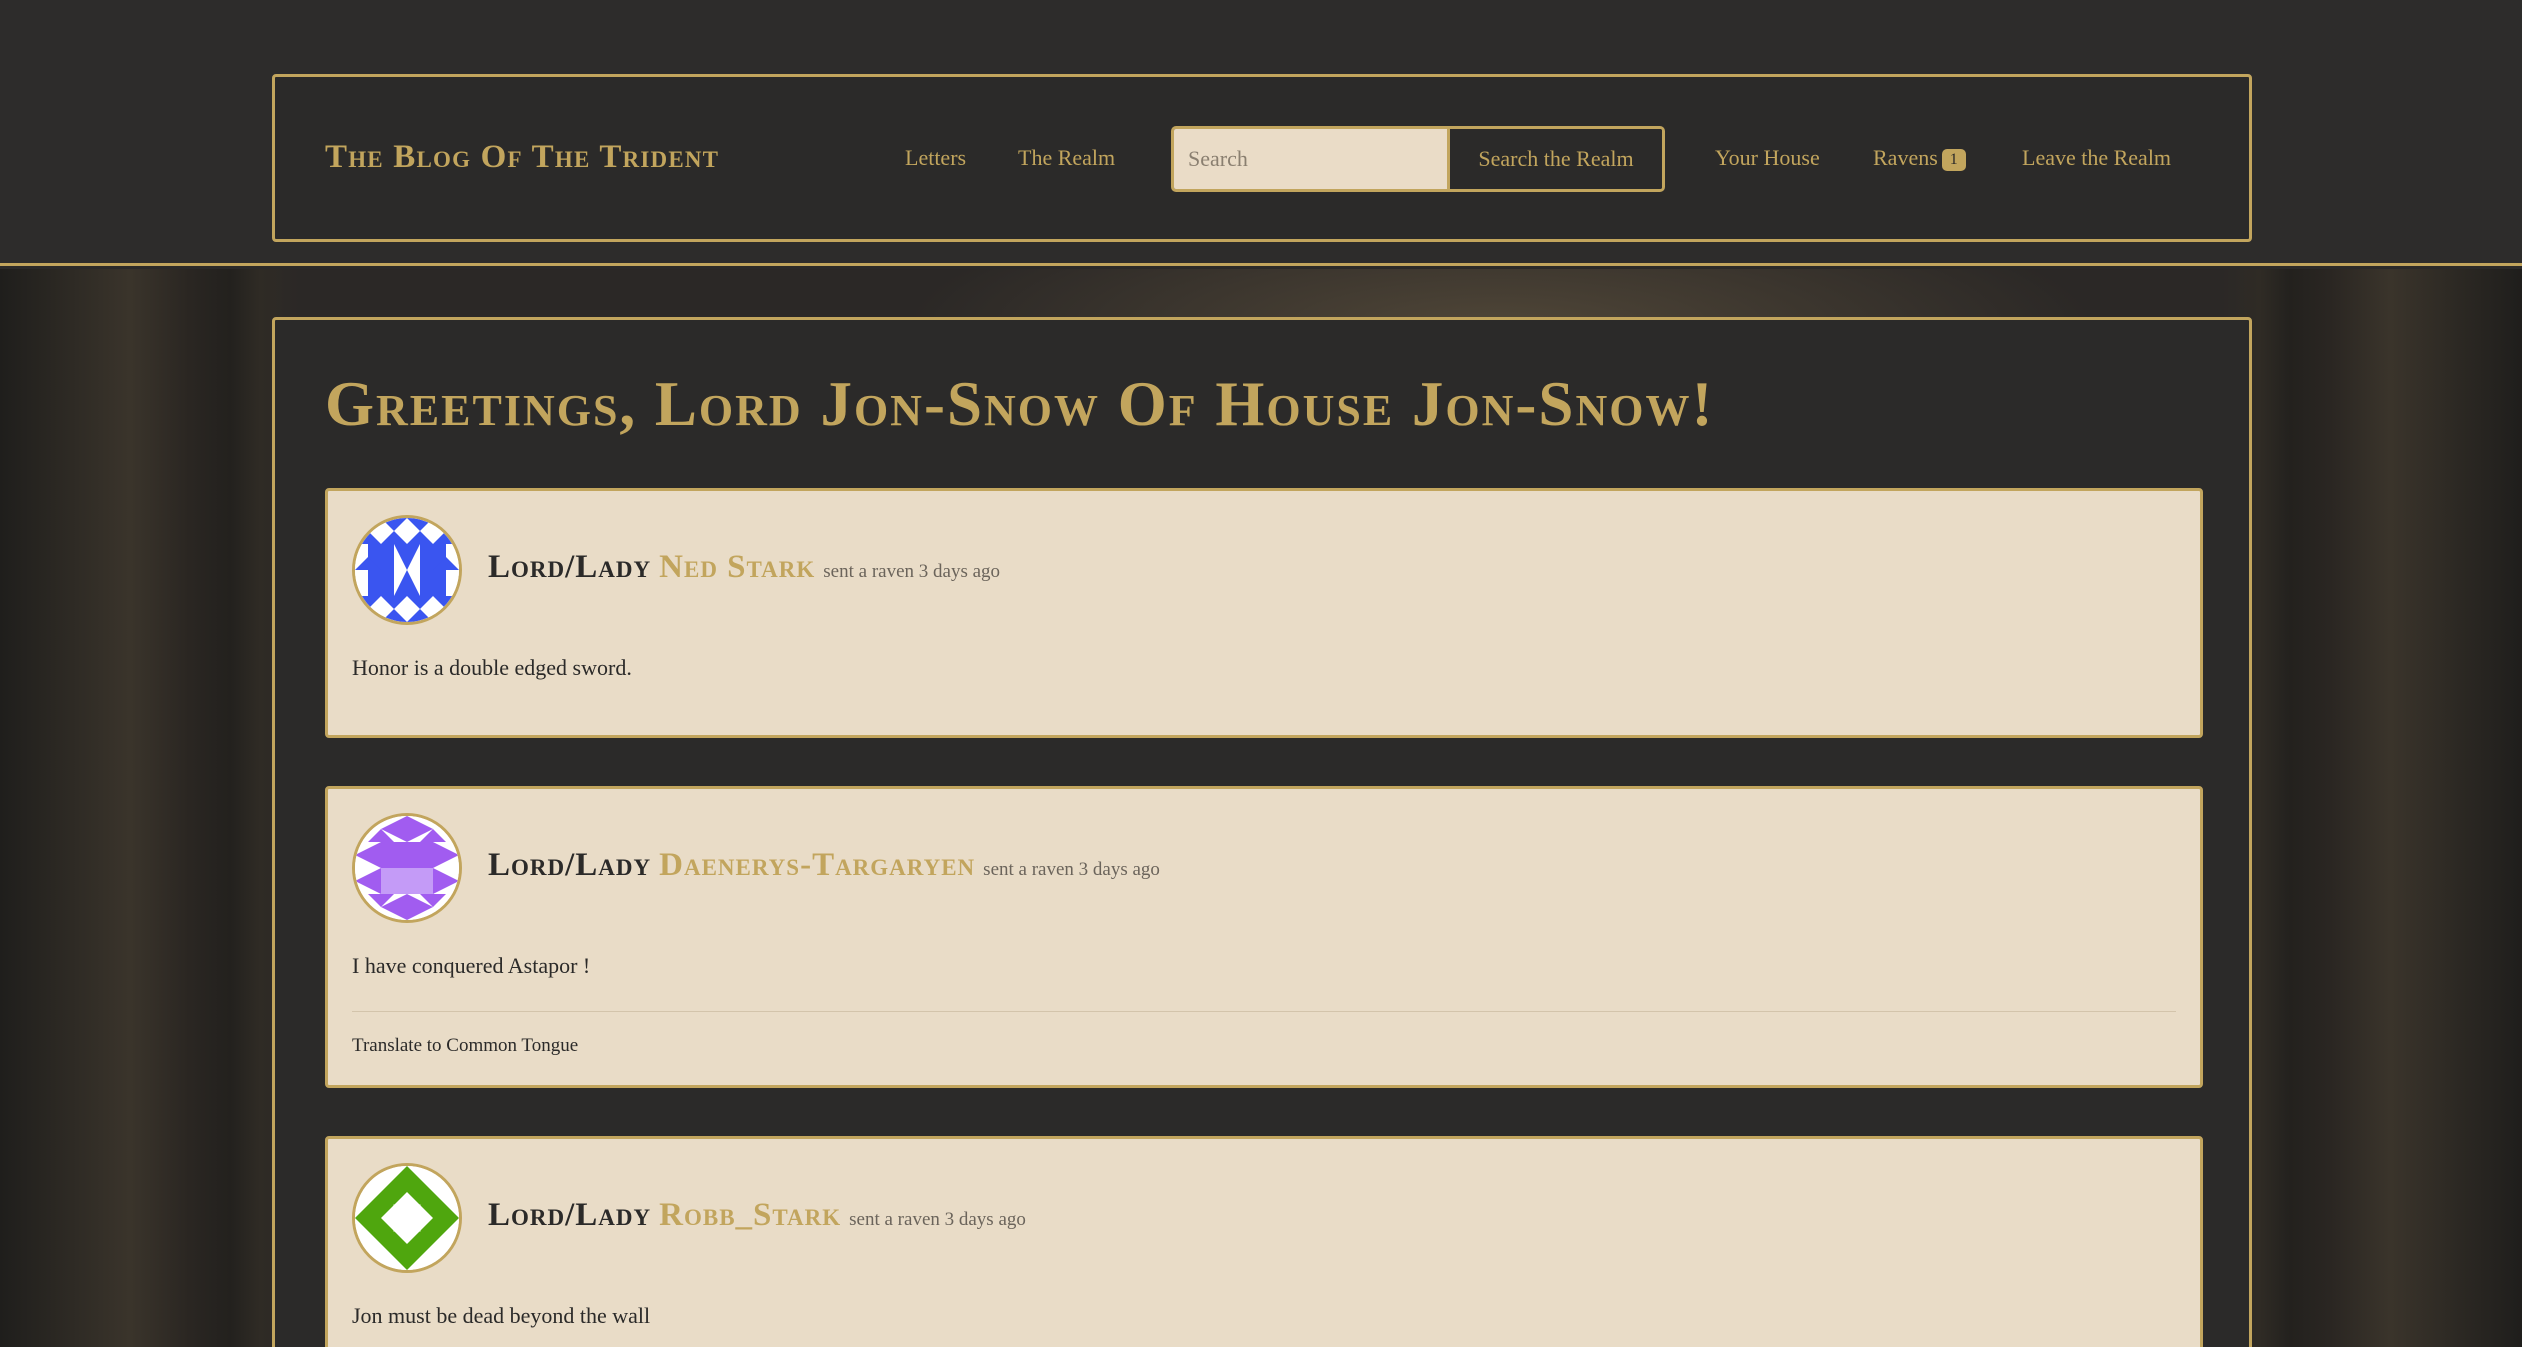  I want to click on search-input, so click(1312, 159).